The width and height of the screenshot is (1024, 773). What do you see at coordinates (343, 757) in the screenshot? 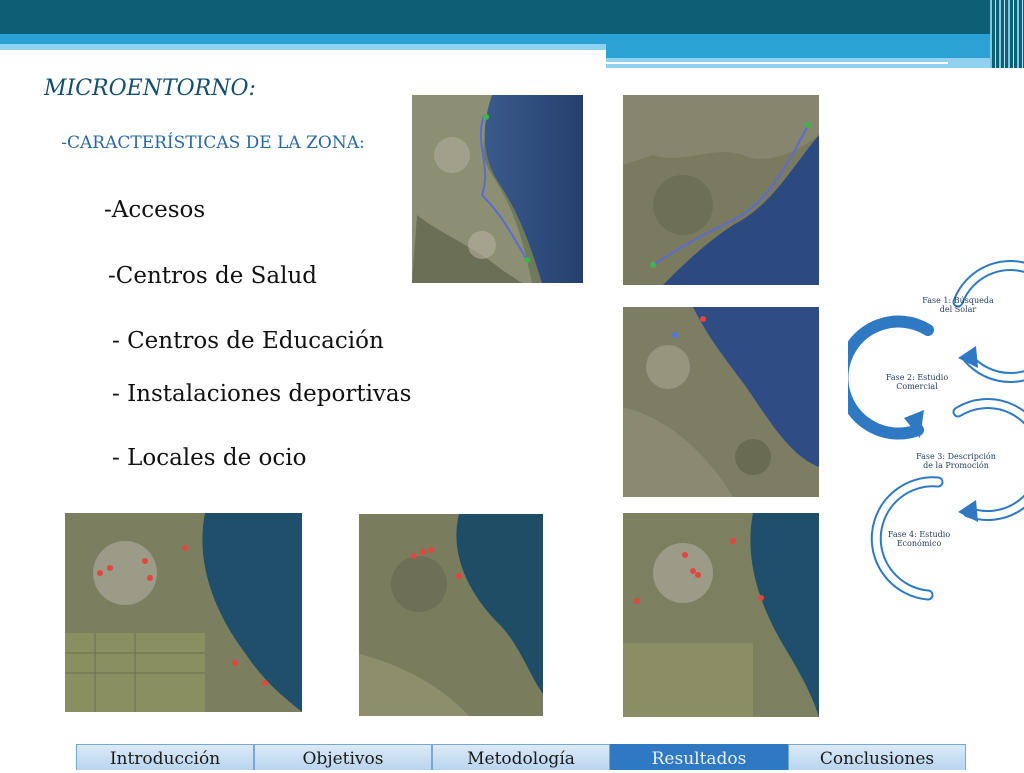
I see `tab-objetivos: Objetivos` at bounding box center [343, 757].